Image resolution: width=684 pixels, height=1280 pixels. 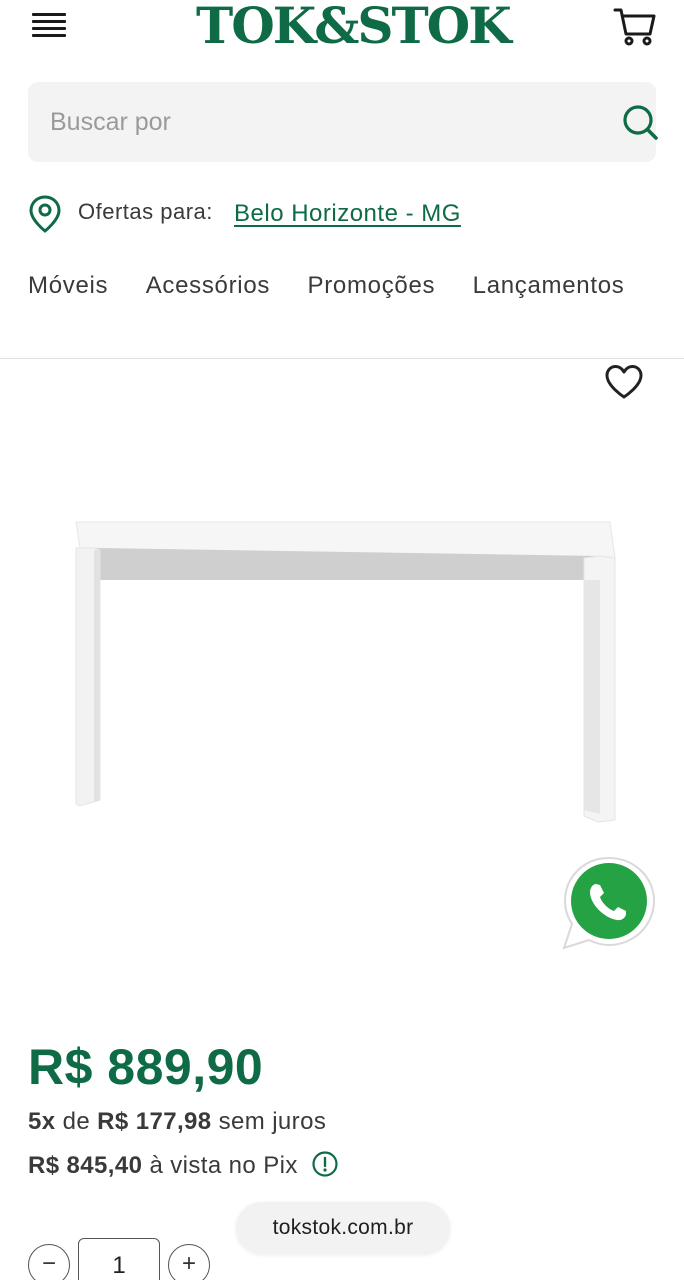 What do you see at coordinates (49, 25) in the screenshot?
I see `hamburger-menu-icon` at bounding box center [49, 25].